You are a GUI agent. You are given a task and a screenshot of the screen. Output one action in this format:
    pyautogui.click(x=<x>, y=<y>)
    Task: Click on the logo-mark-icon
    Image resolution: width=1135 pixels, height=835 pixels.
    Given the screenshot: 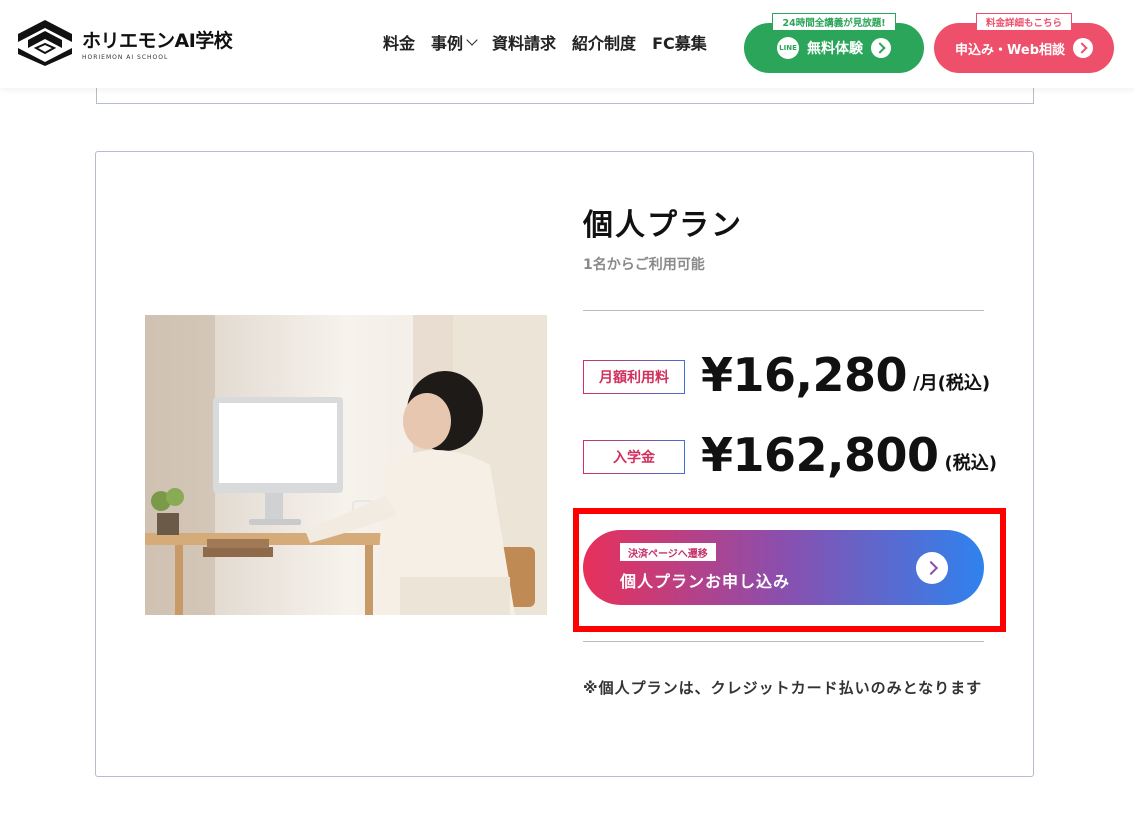 What is the action you would take?
    pyautogui.click(x=45, y=43)
    